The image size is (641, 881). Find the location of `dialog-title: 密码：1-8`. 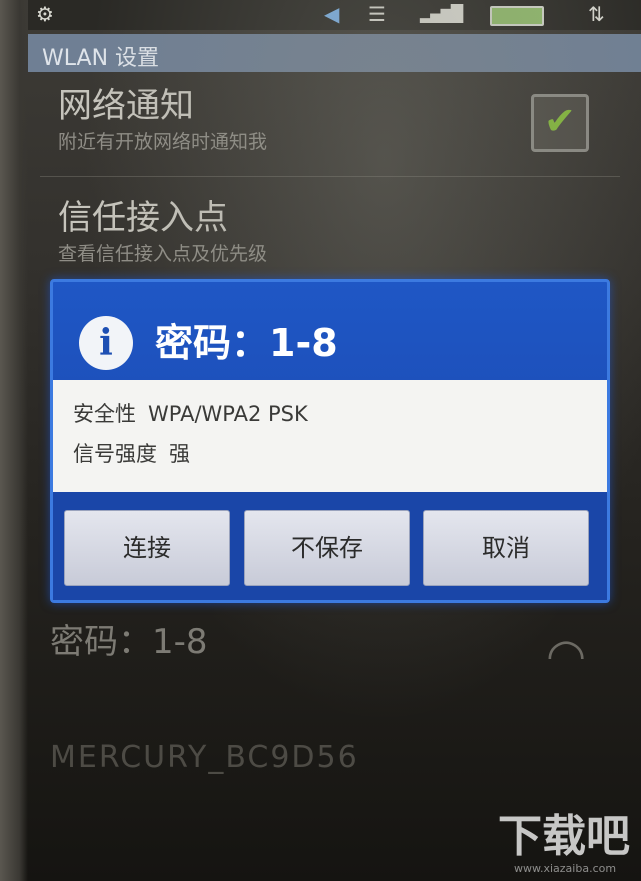

dialog-title: 密码：1-8 is located at coordinates (246, 343).